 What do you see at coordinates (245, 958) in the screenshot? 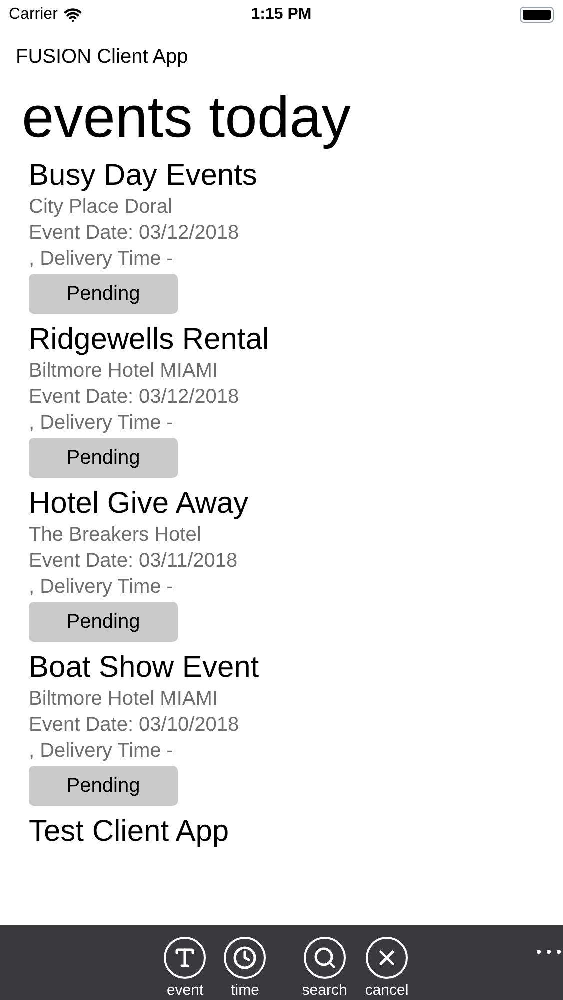
I see `clock-icon` at bounding box center [245, 958].